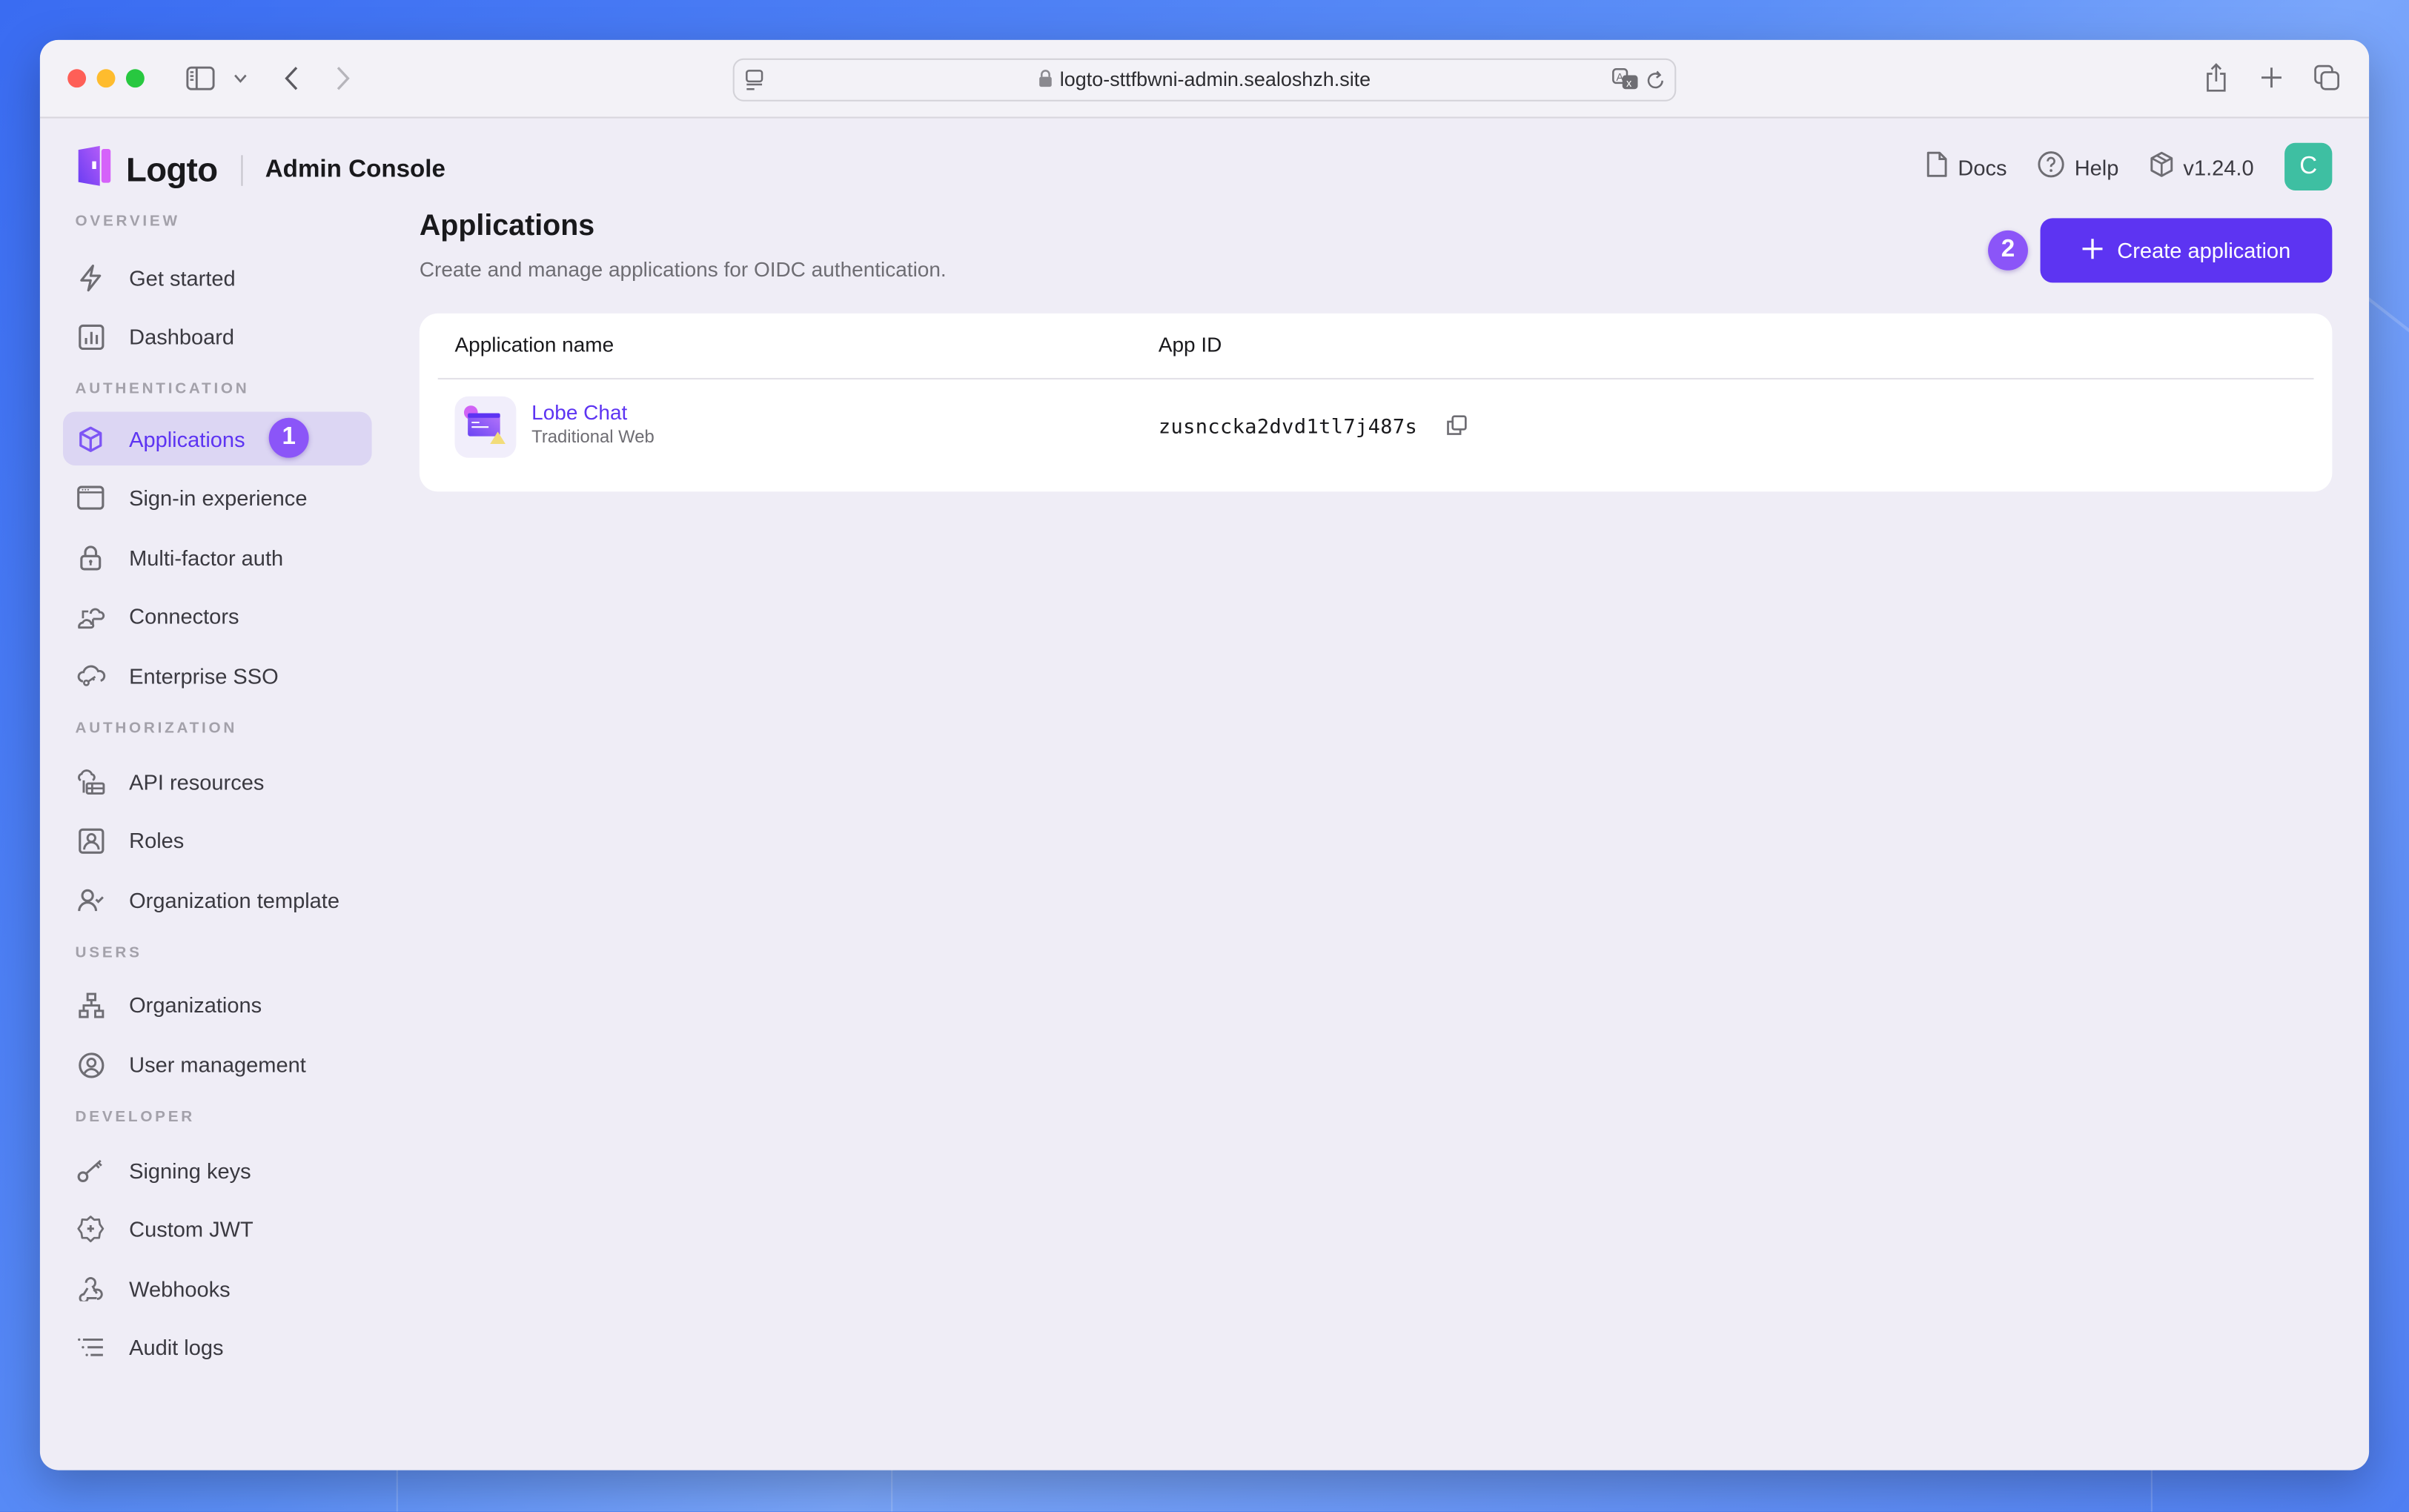 The width and height of the screenshot is (2409, 1512). Describe the element at coordinates (1656, 80) in the screenshot. I see `reload-icon` at that location.